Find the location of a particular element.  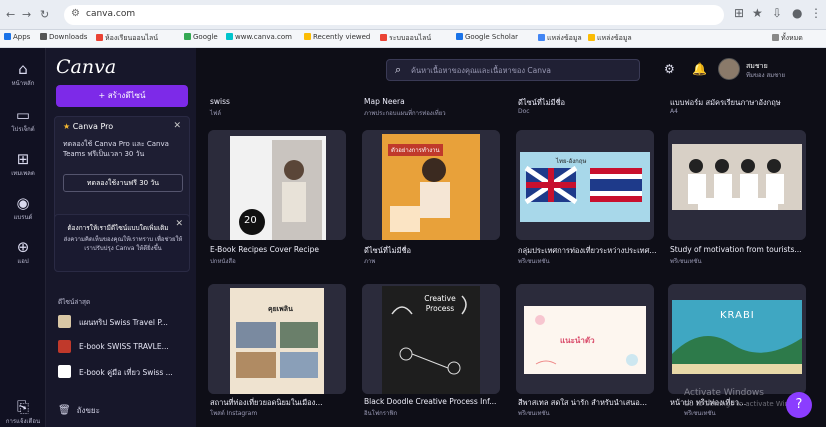

rail-label: หน้าหลัก is located at coordinates (23, 83).